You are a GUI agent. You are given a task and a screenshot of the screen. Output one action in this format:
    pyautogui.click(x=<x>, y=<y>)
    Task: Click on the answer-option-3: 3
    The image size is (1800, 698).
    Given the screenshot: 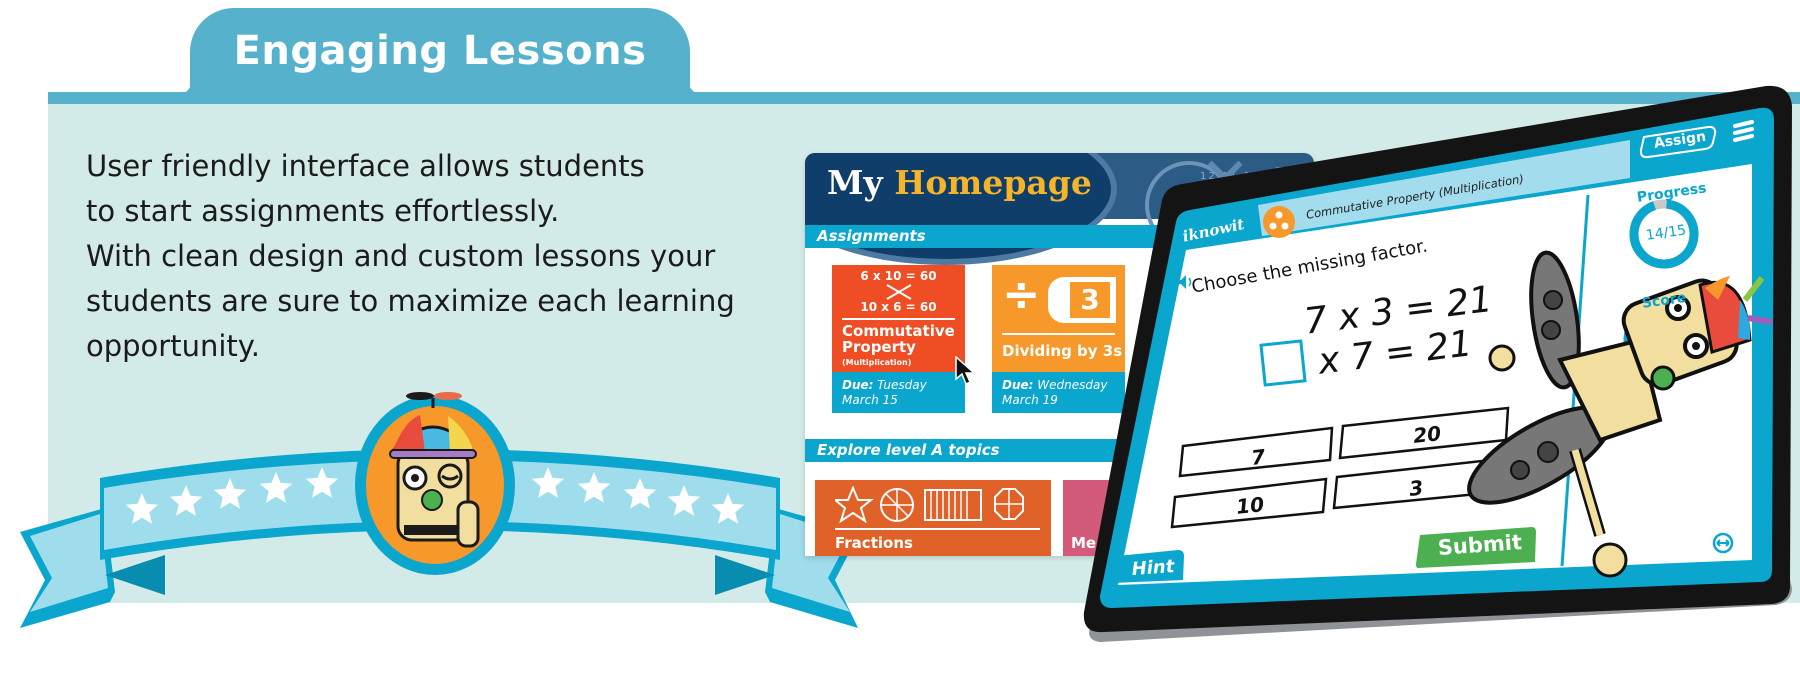 What is the action you would take?
    pyautogui.click(x=1416, y=488)
    